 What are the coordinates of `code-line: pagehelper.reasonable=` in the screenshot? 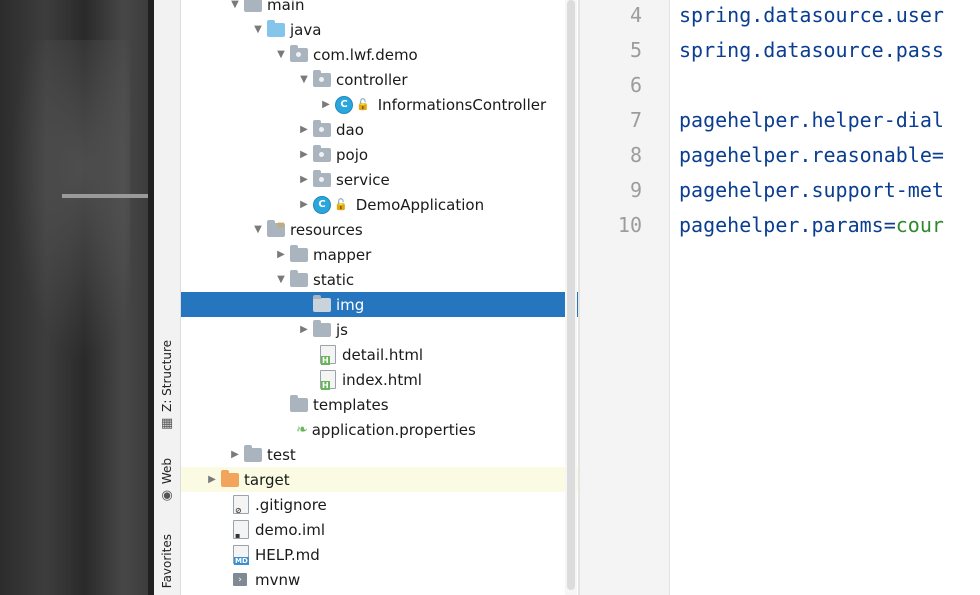 It's located at (811, 155).